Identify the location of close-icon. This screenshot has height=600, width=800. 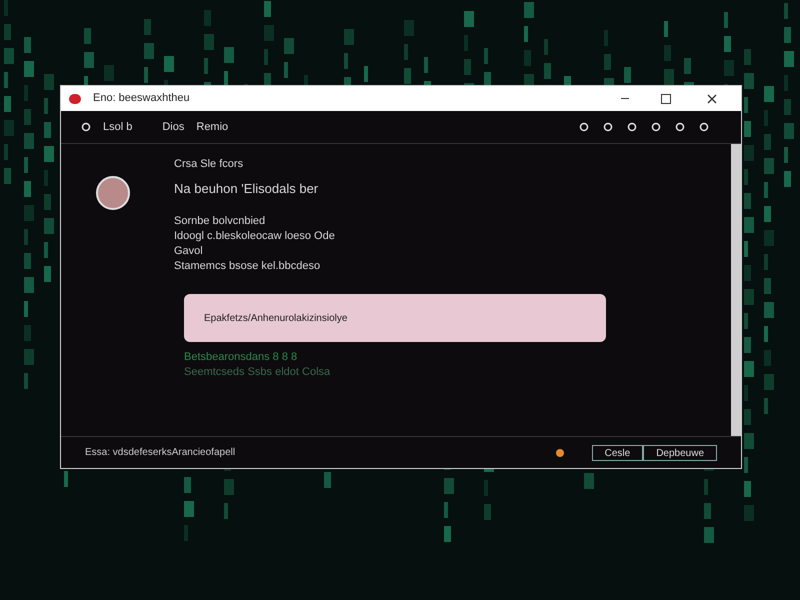
(712, 99).